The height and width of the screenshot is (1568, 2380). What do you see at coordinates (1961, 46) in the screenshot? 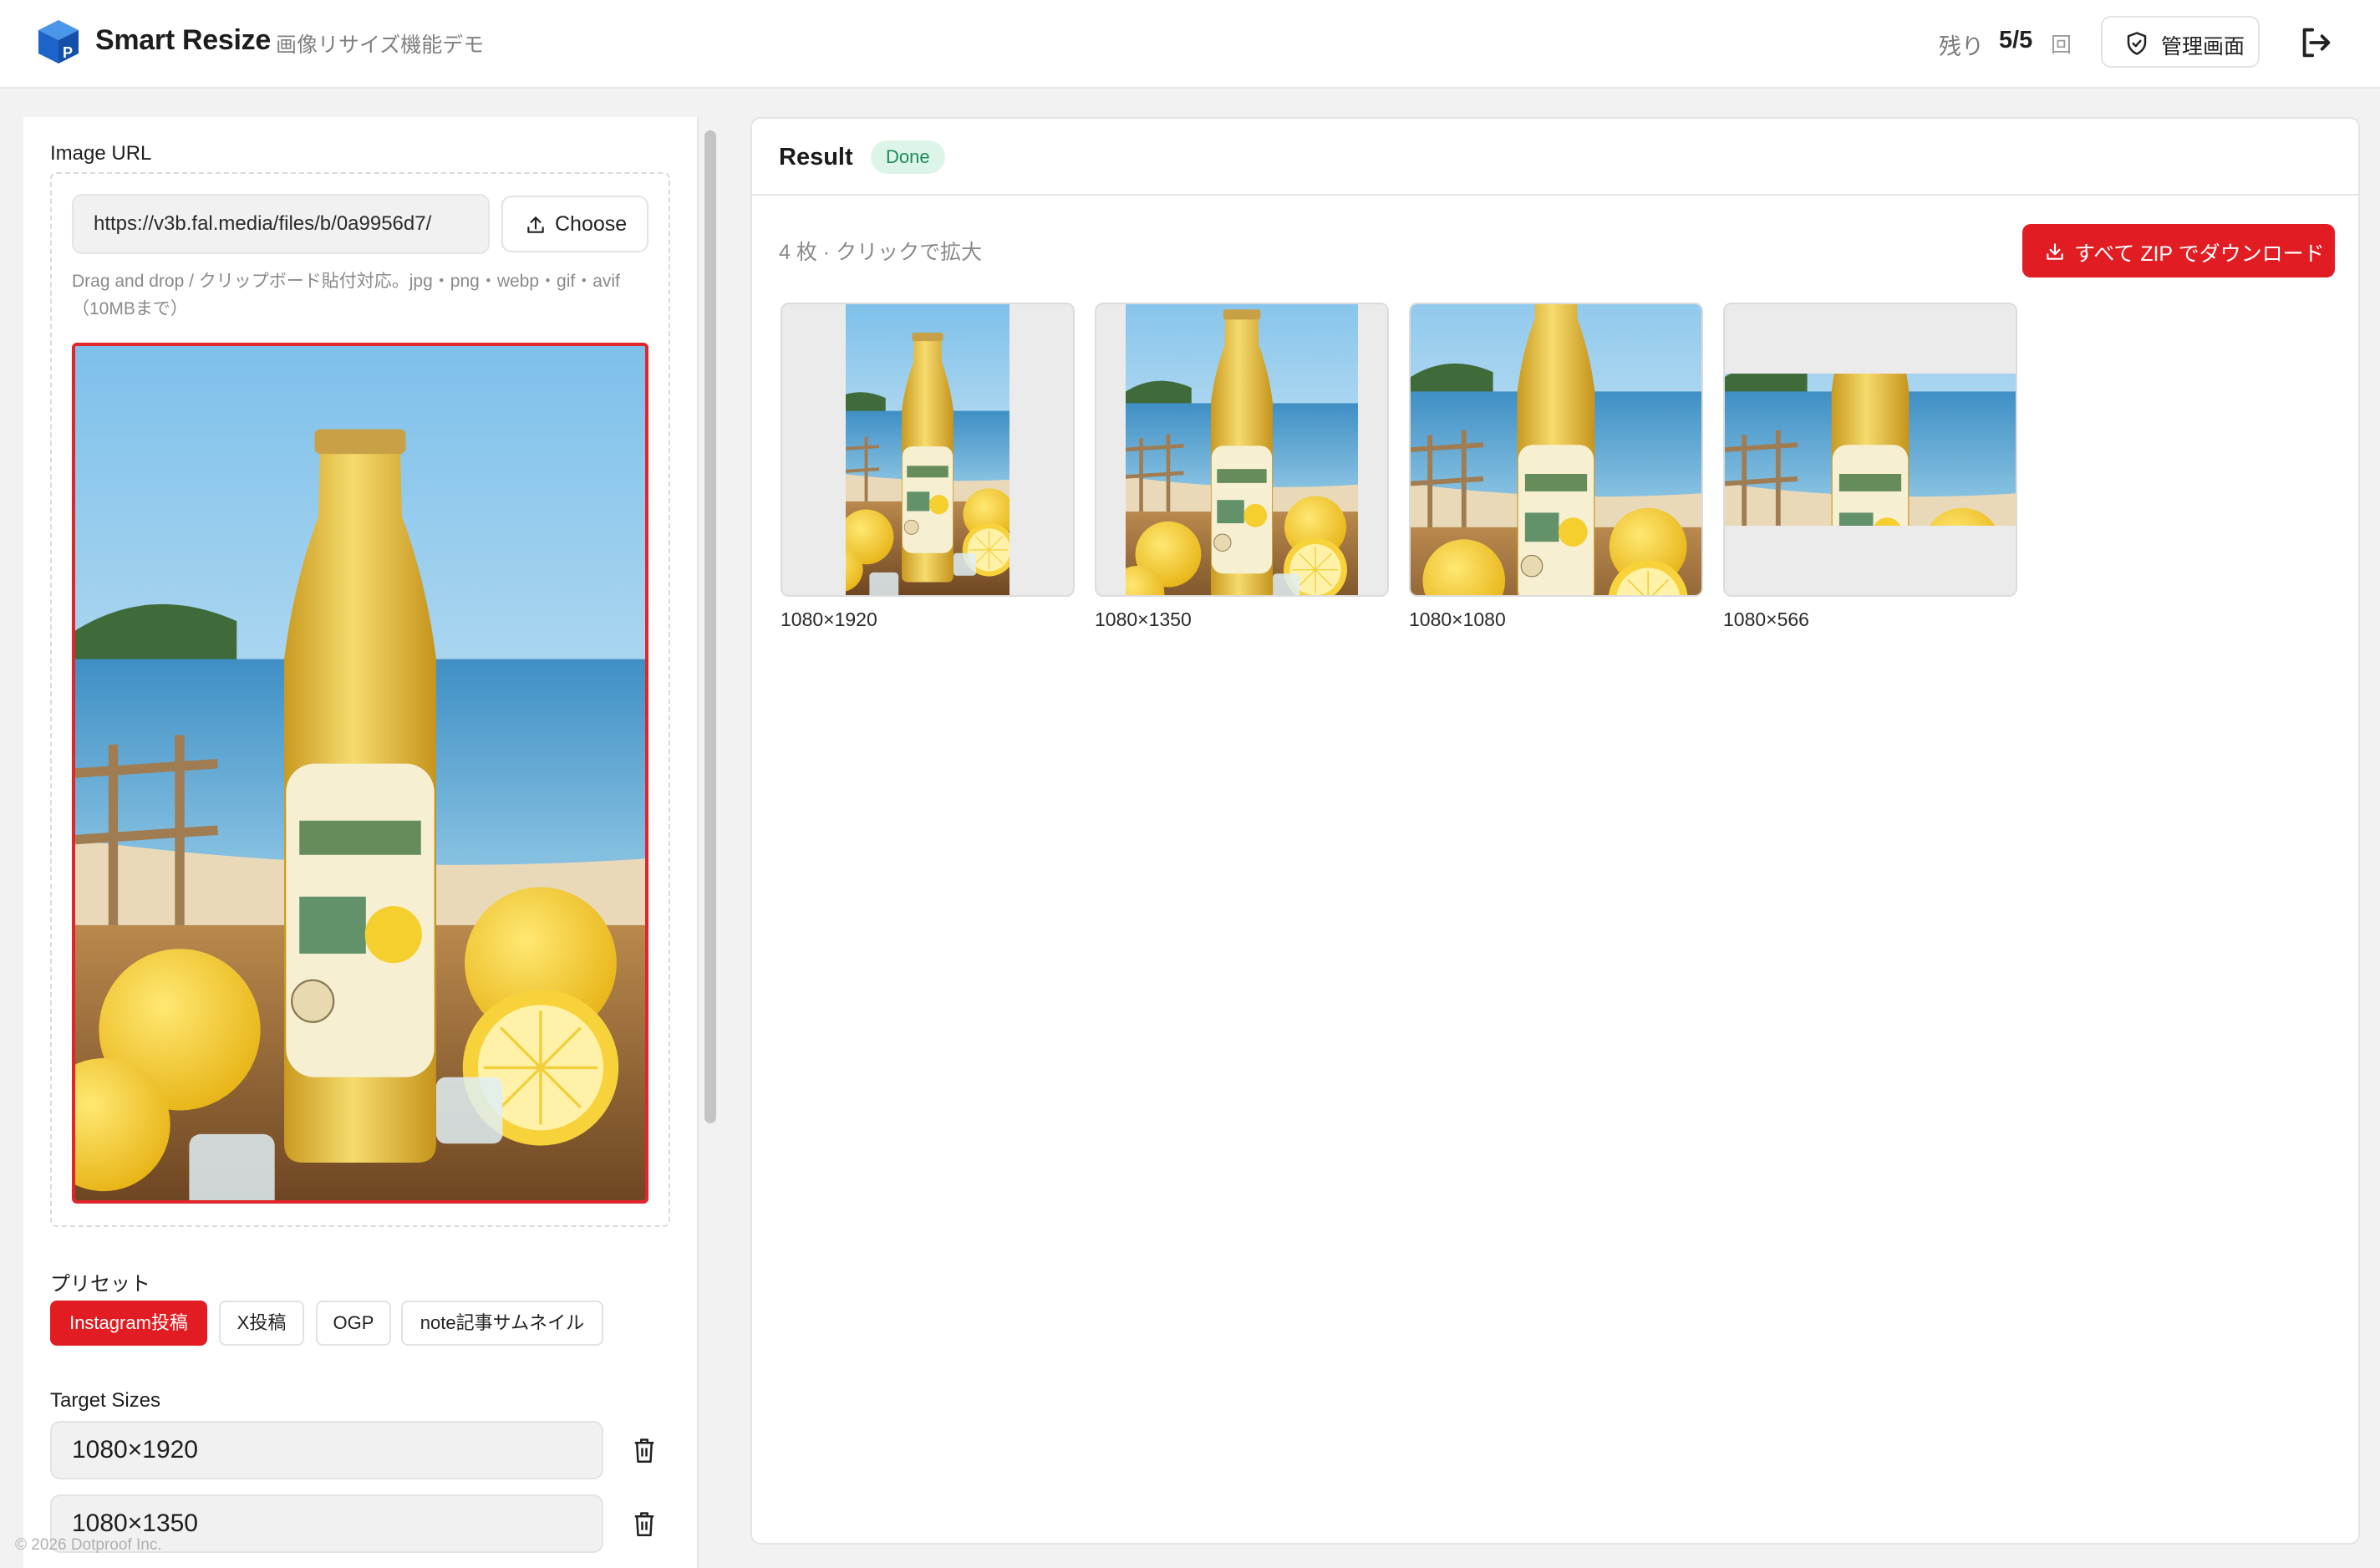
I see `remaining-label: 残り` at bounding box center [1961, 46].